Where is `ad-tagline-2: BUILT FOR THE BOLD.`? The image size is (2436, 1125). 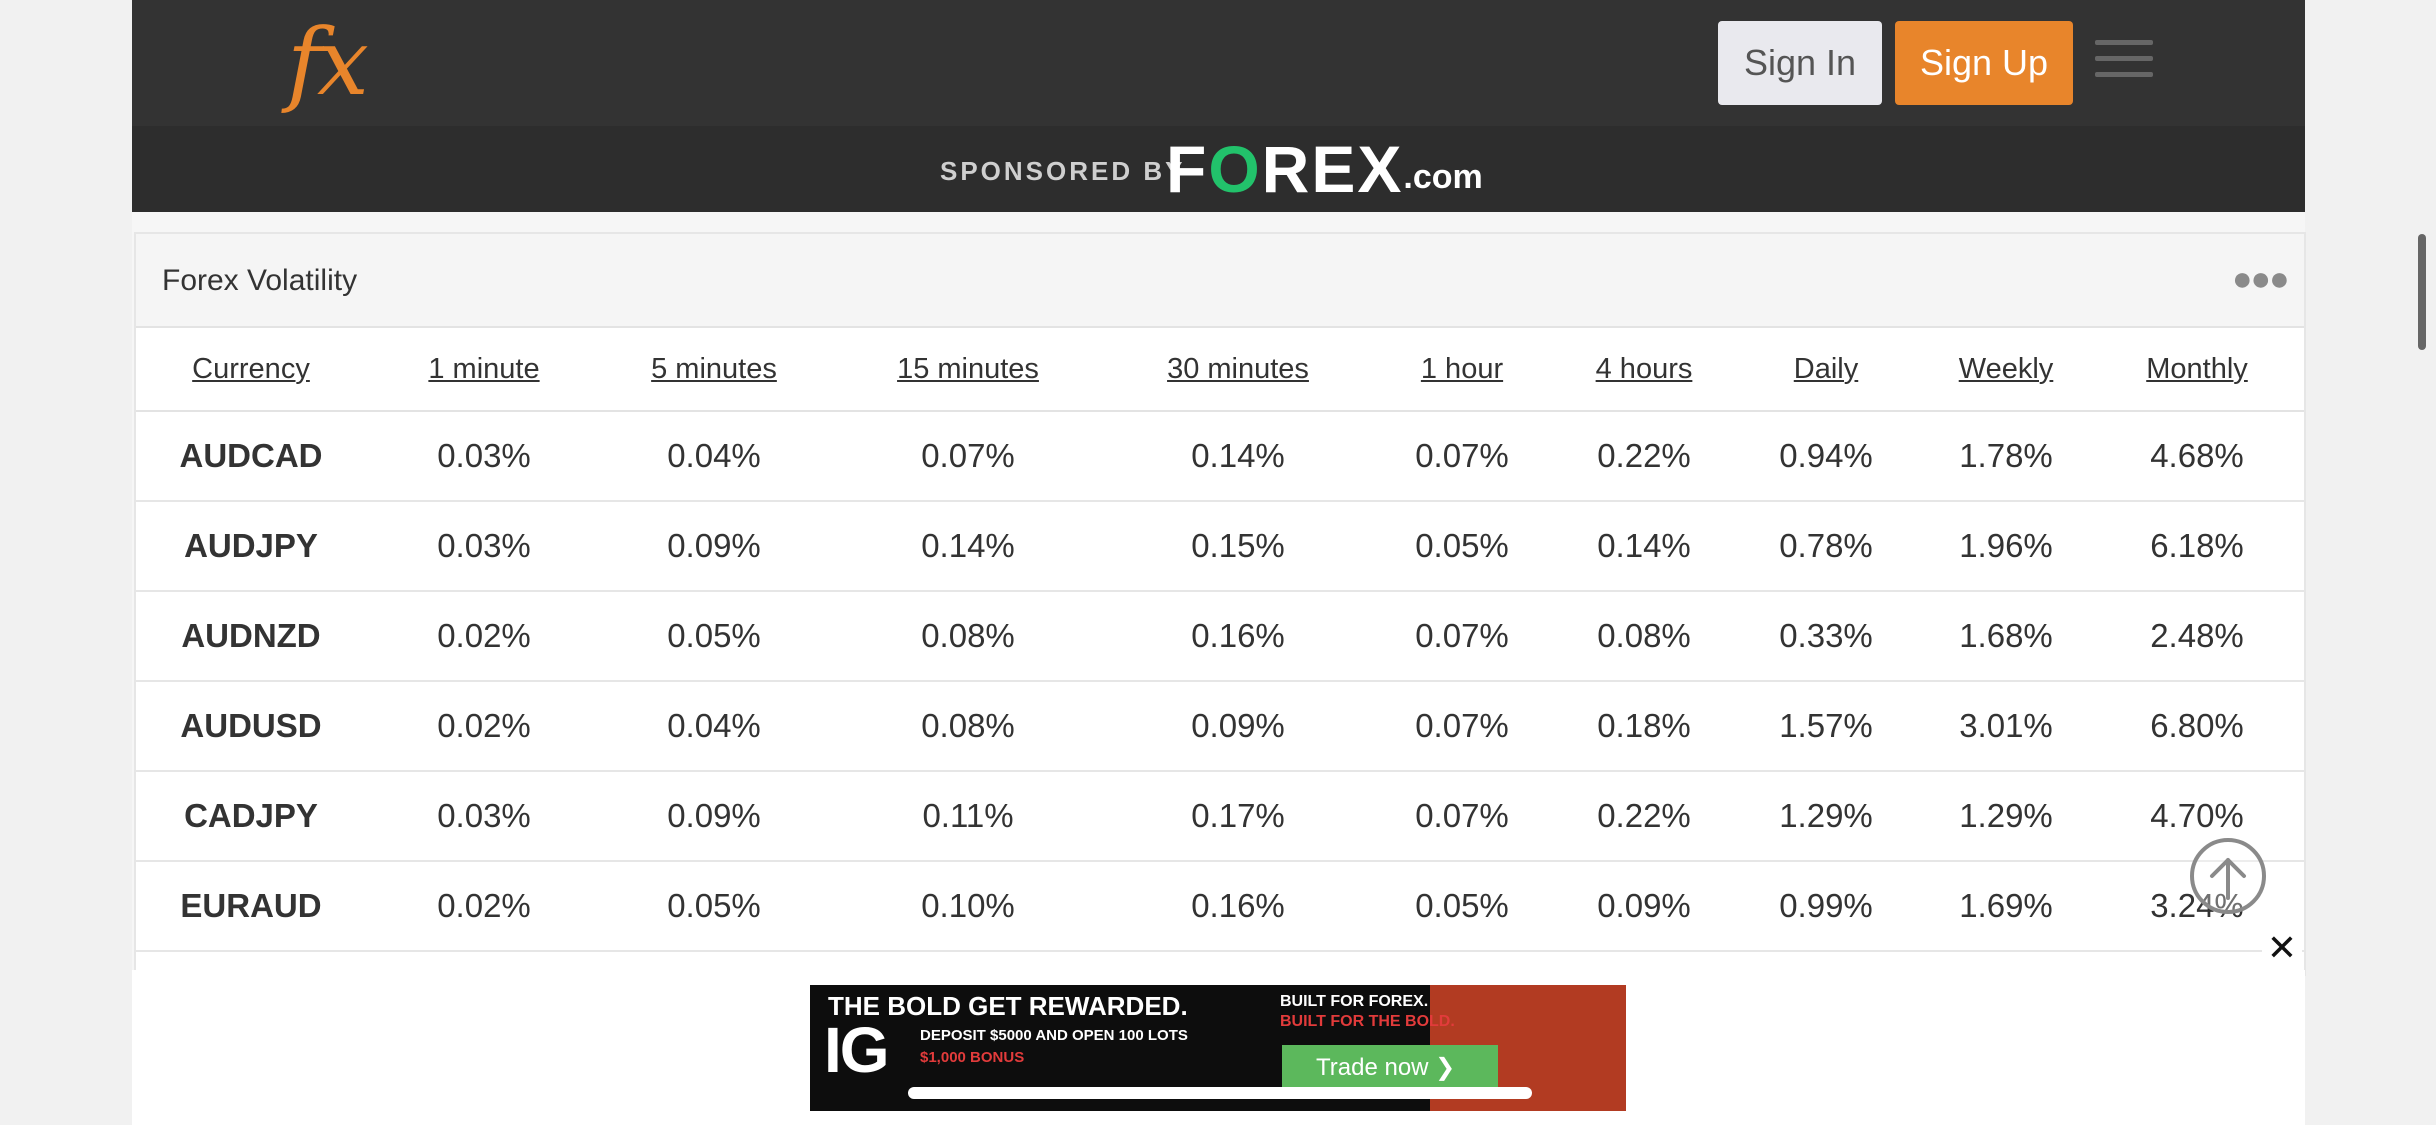 ad-tagline-2: BUILT FOR THE BOLD. is located at coordinates (1367, 1021).